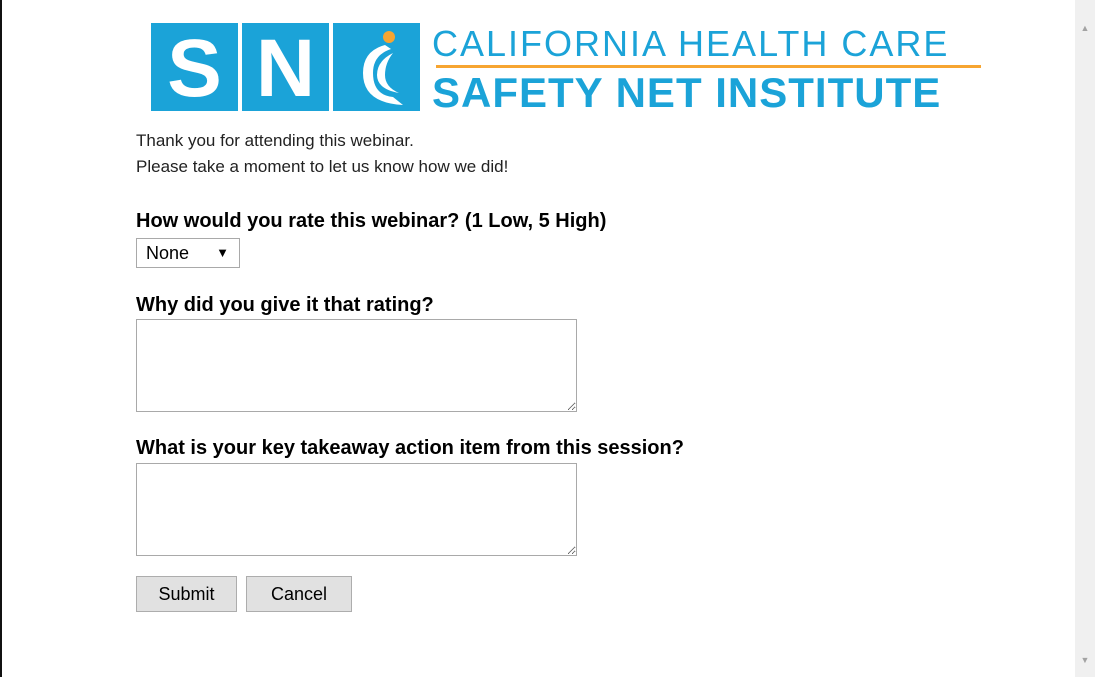  What do you see at coordinates (1085, 28) in the screenshot?
I see `chevron-up-icon: ▲` at bounding box center [1085, 28].